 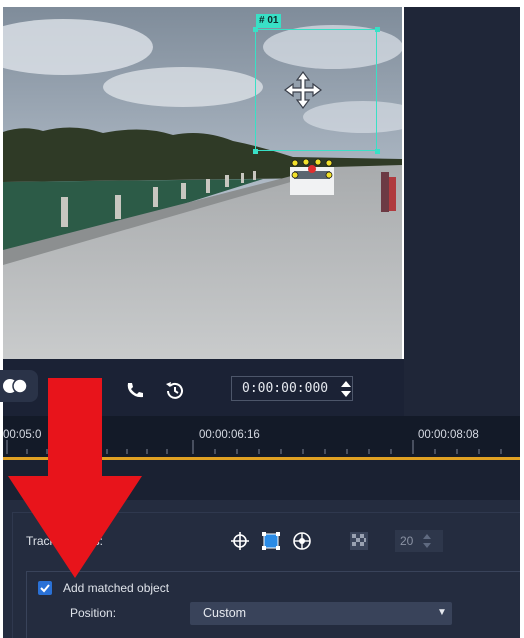 What do you see at coordinates (407, 541) in the screenshot?
I see `mosaic-size-value: 20` at bounding box center [407, 541].